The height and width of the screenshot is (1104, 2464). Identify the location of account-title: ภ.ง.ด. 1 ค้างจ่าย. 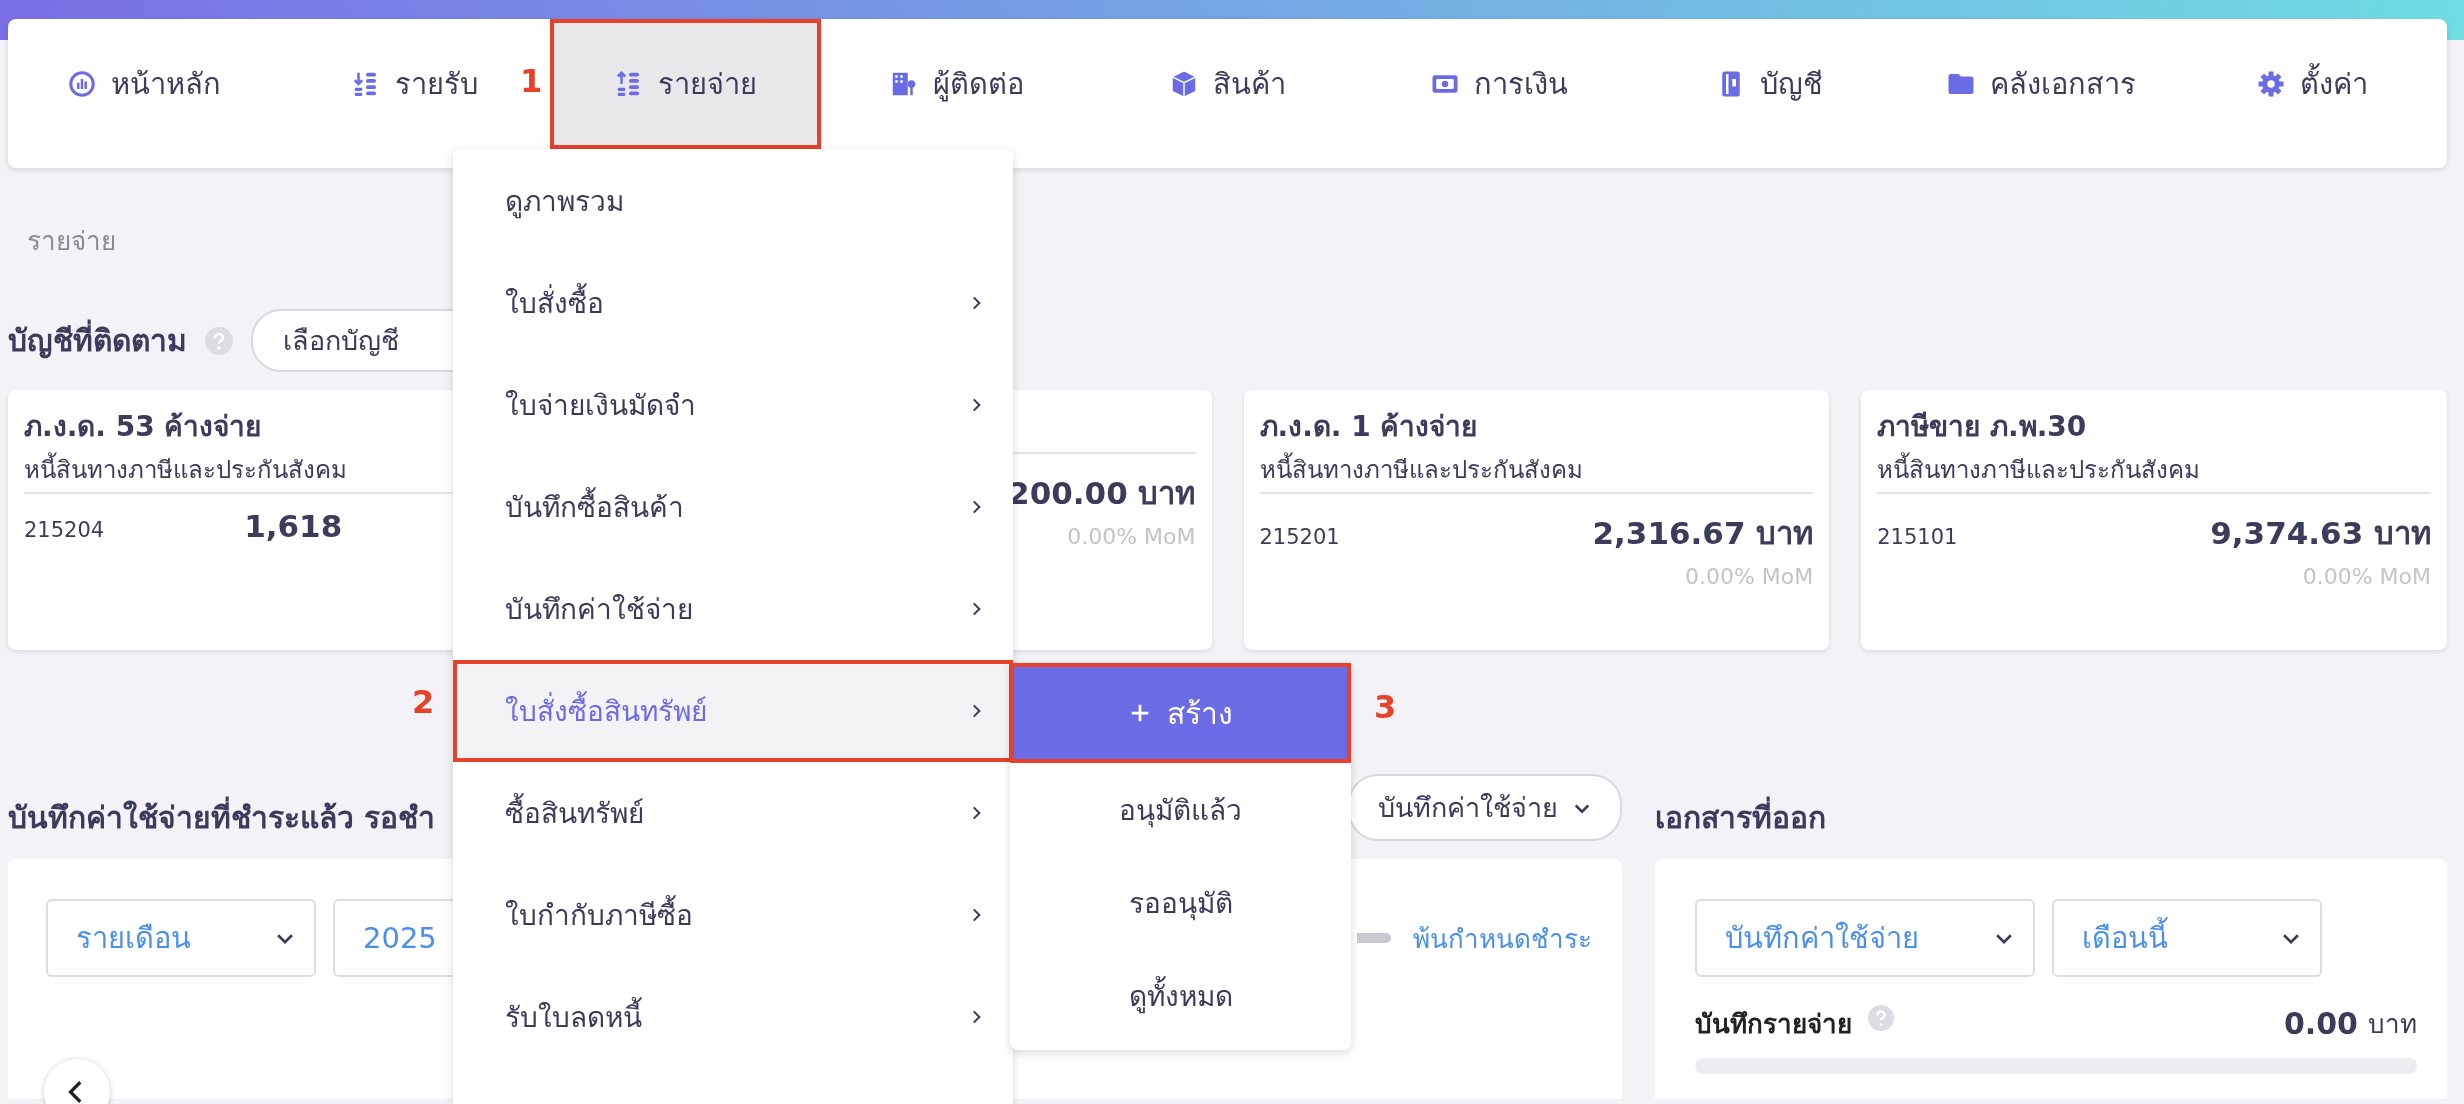
(1369, 426).